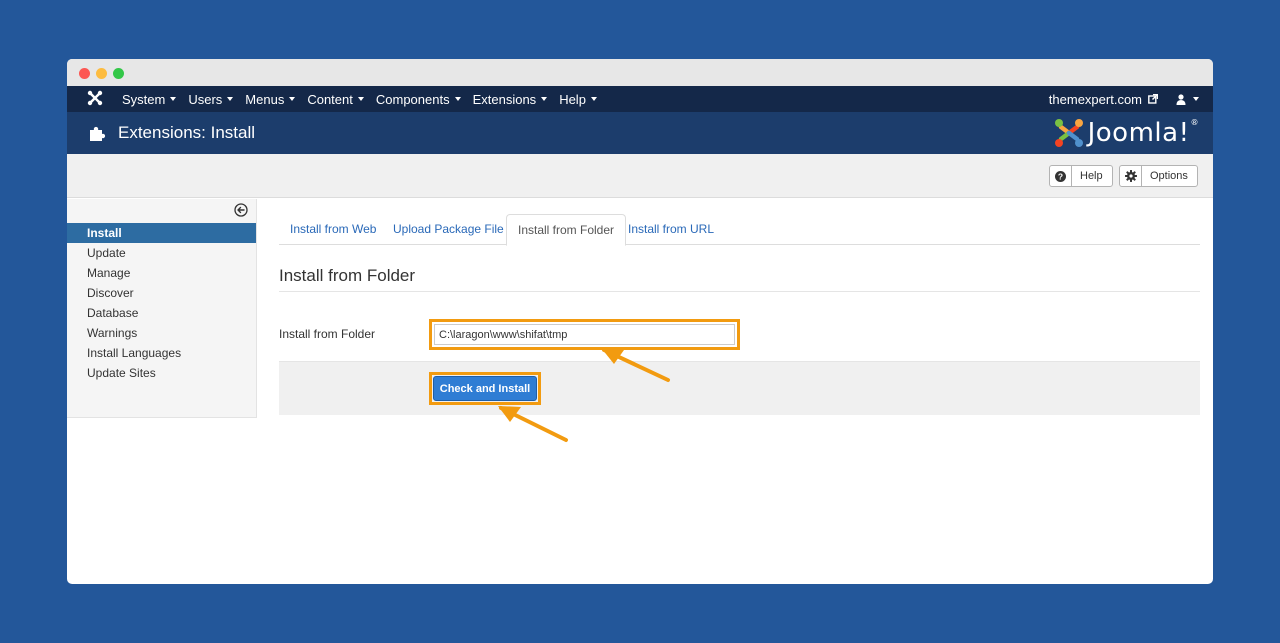 This screenshot has width=1280, height=643. I want to click on help-button: ? Help, so click(1081, 176).